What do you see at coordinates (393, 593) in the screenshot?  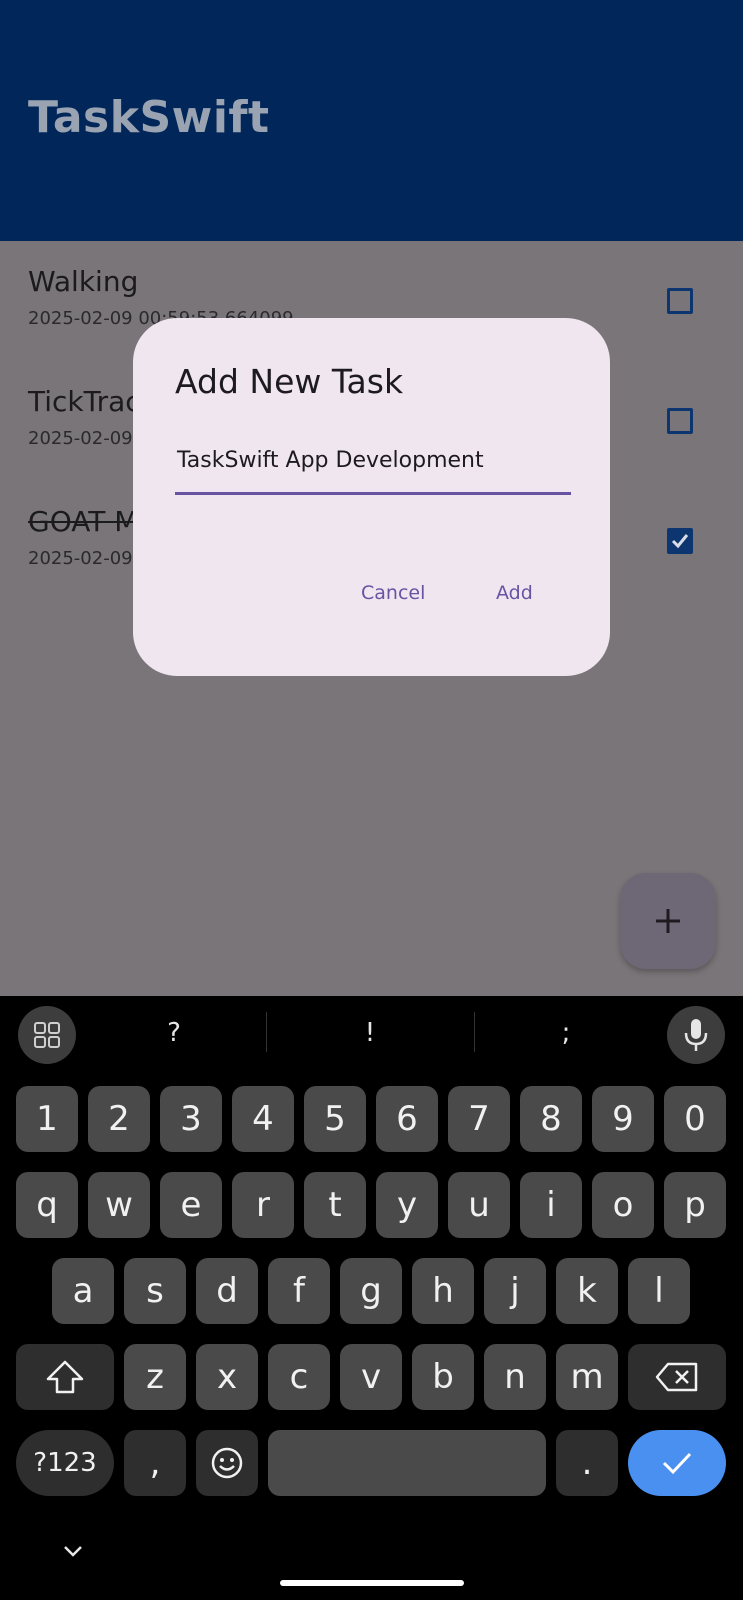 I see `cancel-button: Cancel` at bounding box center [393, 593].